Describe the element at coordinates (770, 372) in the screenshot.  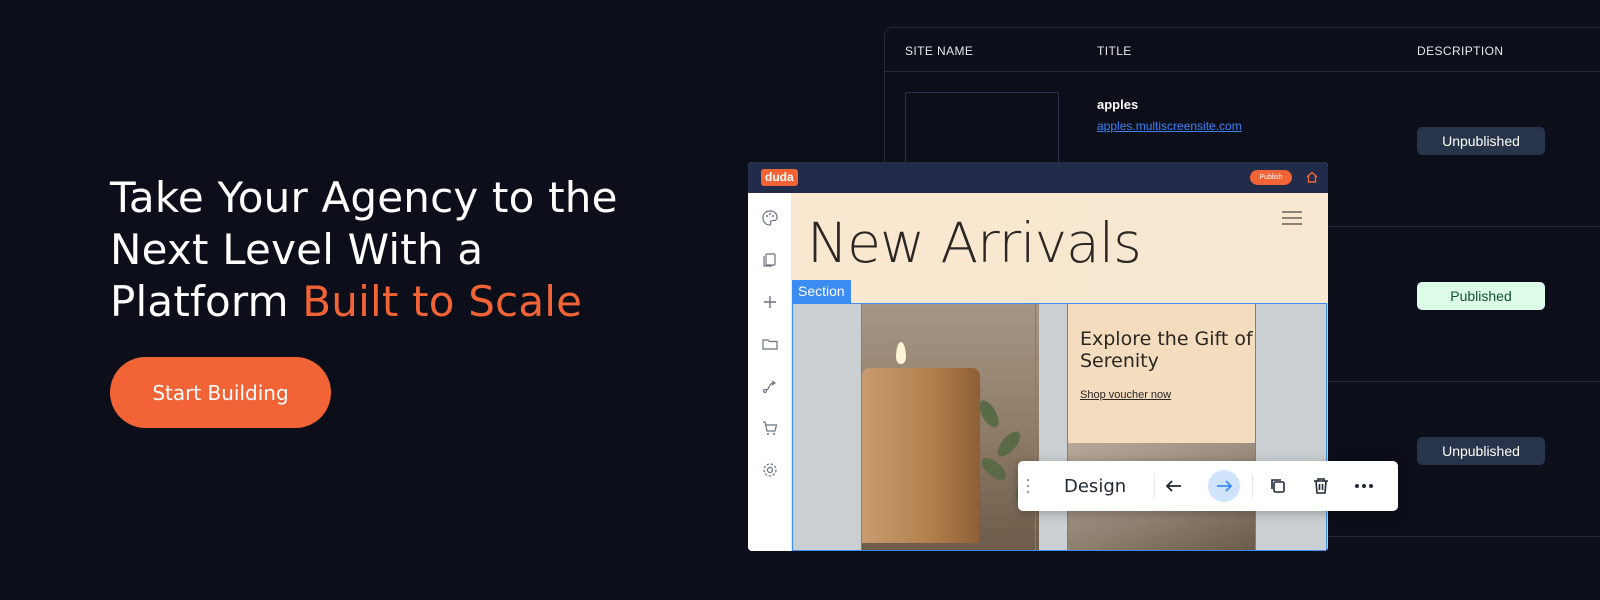
I see `editor-sidebar` at that location.